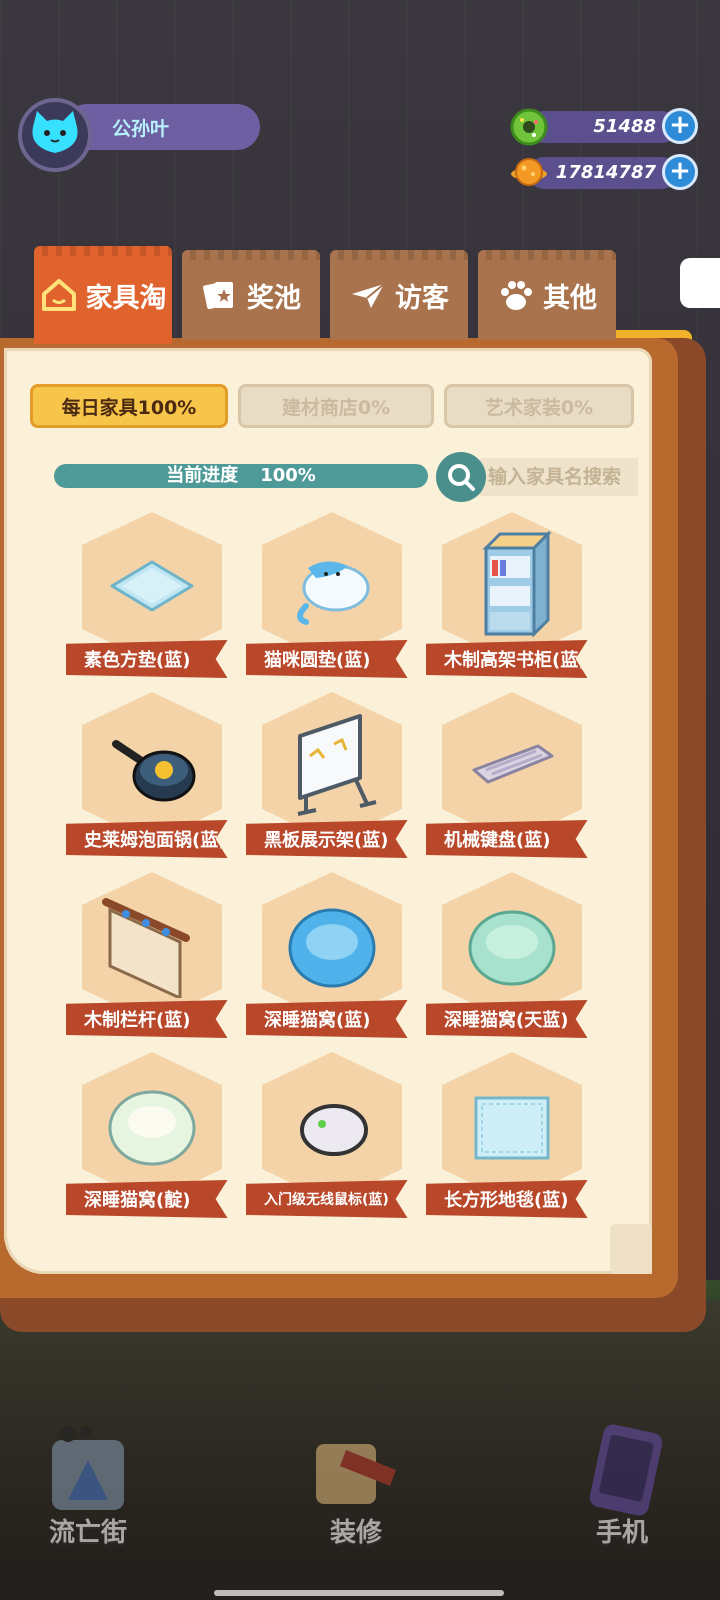 This screenshot has width=720, height=1600. Describe the element at coordinates (507, 1019) in the screenshot. I see `item-label: 深睡猫窝(天蓝)` at that location.